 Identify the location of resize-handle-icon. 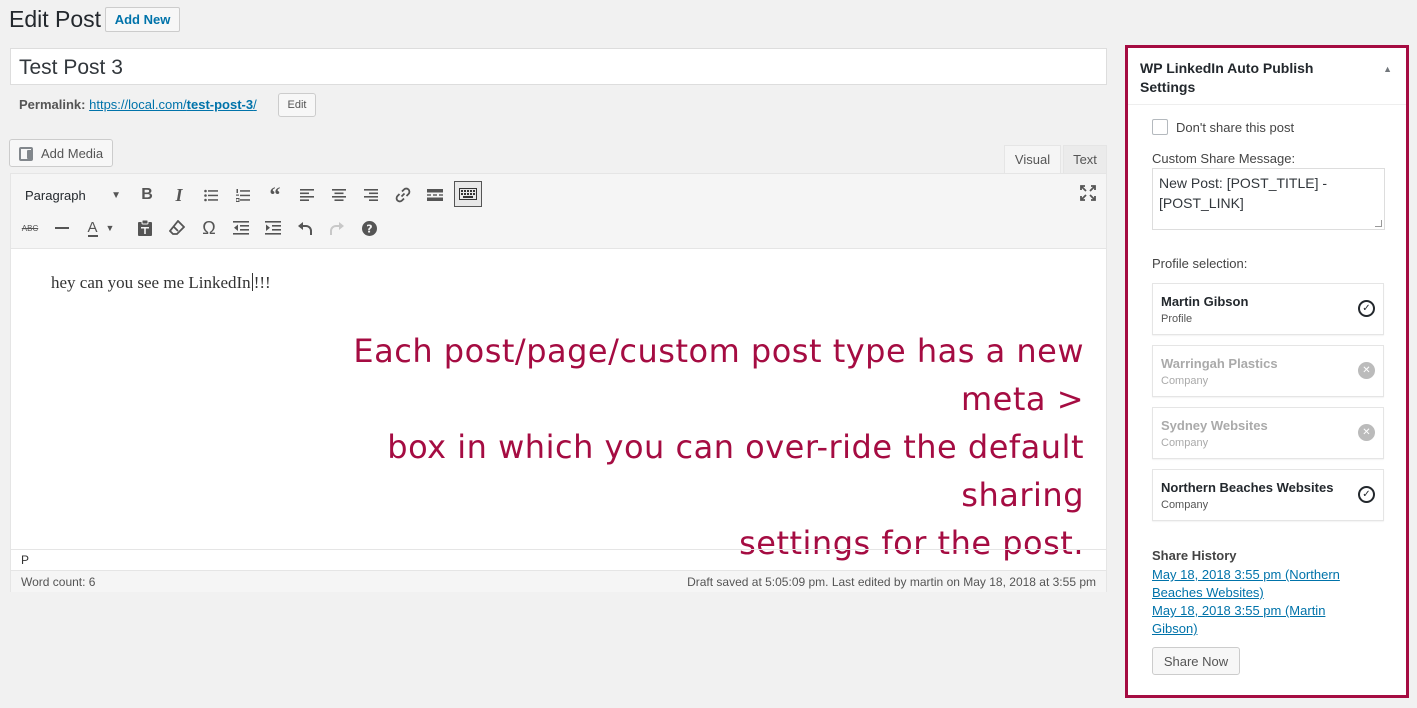
(1378, 223).